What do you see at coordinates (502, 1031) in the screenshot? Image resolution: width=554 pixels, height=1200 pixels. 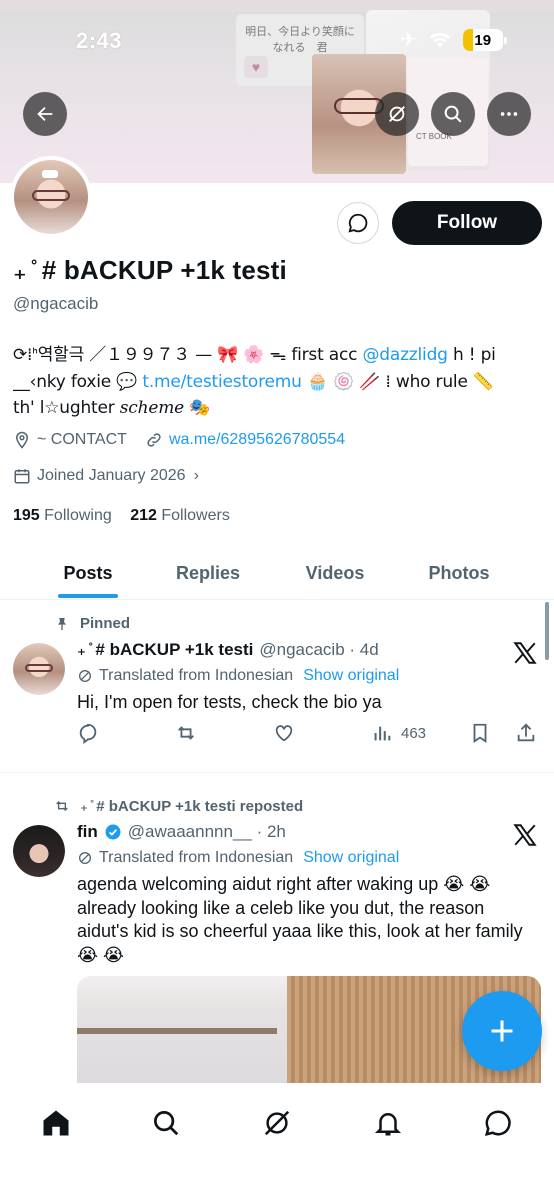 I see `compose-button` at bounding box center [502, 1031].